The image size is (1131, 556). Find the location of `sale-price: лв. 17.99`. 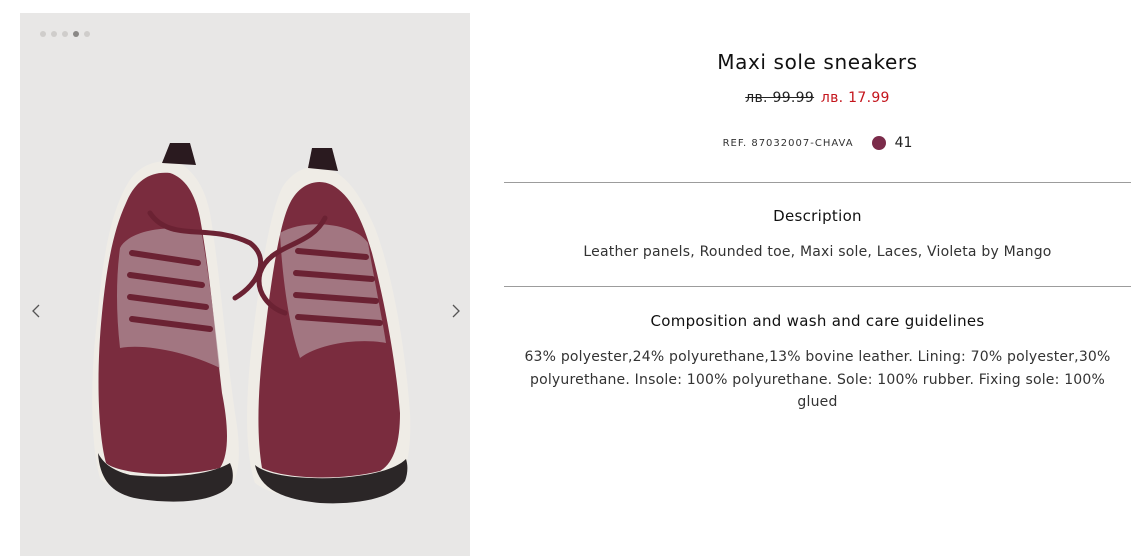

sale-price: лв. 17.99 is located at coordinates (855, 98).